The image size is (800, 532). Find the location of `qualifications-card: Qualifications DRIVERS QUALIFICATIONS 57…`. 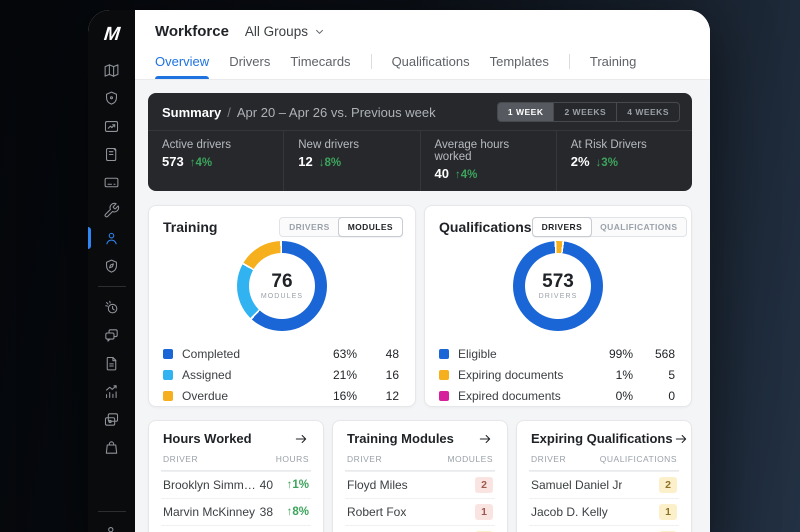

qualifications-card: Qualifications DRIVERS QUALIFICATIONS 57… is located at coordinates (558, 306).